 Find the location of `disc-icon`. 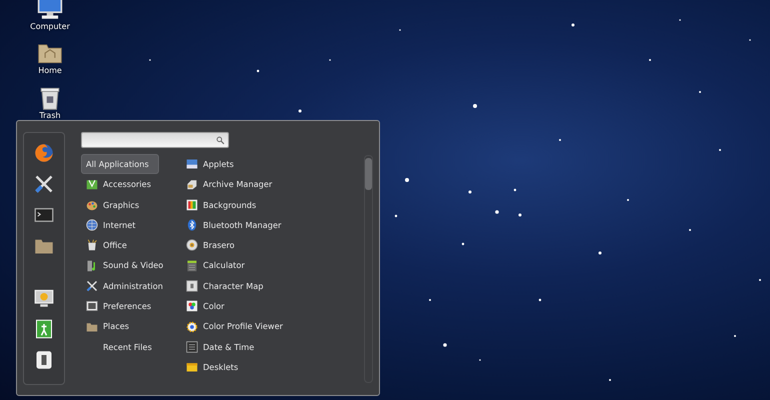

disc-icon is located at coordinates (192, 245).